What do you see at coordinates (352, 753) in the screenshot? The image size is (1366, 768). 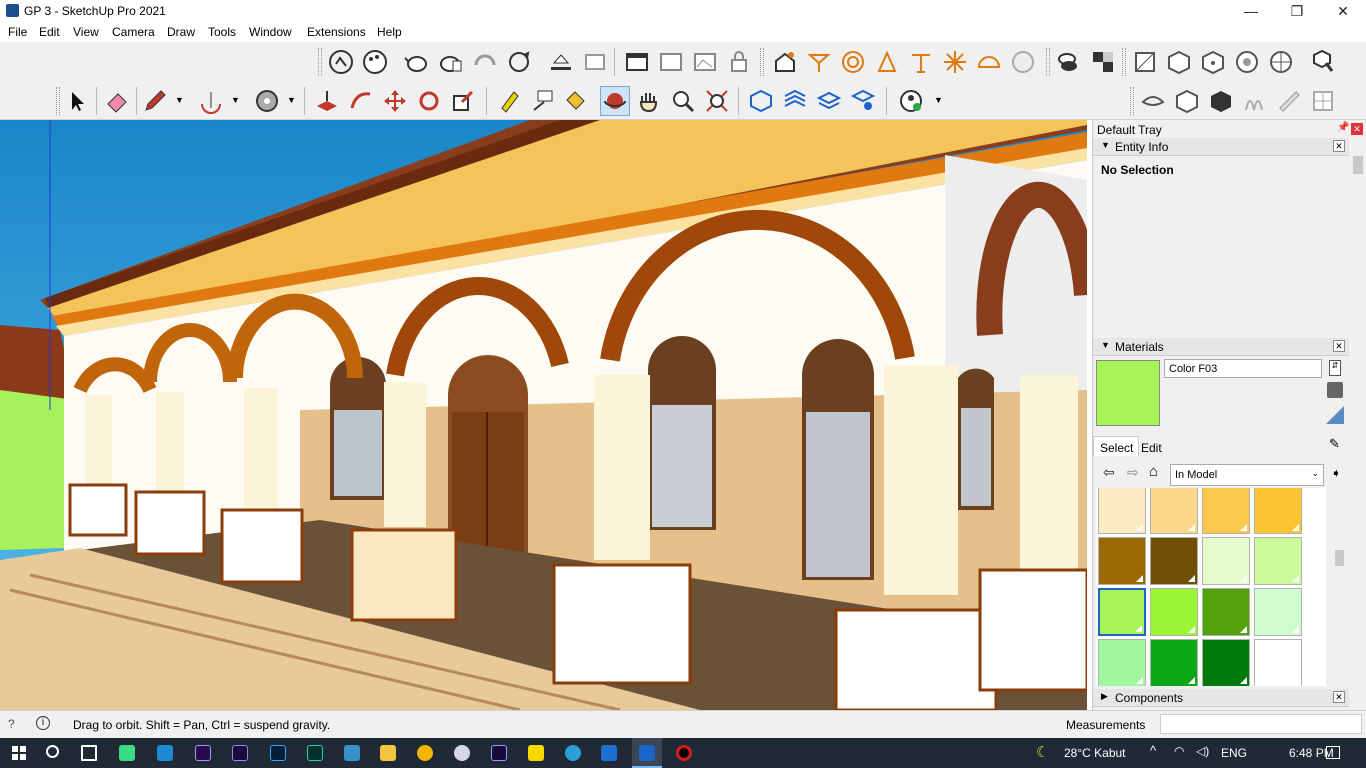 I see `sim-app-icon` at bounding box center [352, 753].